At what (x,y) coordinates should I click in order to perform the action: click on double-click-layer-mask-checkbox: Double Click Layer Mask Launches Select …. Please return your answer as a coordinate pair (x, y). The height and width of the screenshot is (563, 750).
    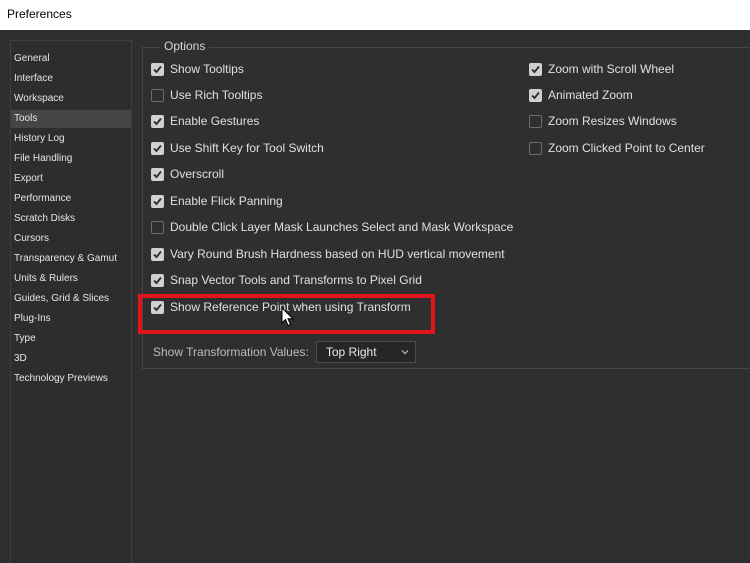
    Looking at the image, I should click on (332, 227).